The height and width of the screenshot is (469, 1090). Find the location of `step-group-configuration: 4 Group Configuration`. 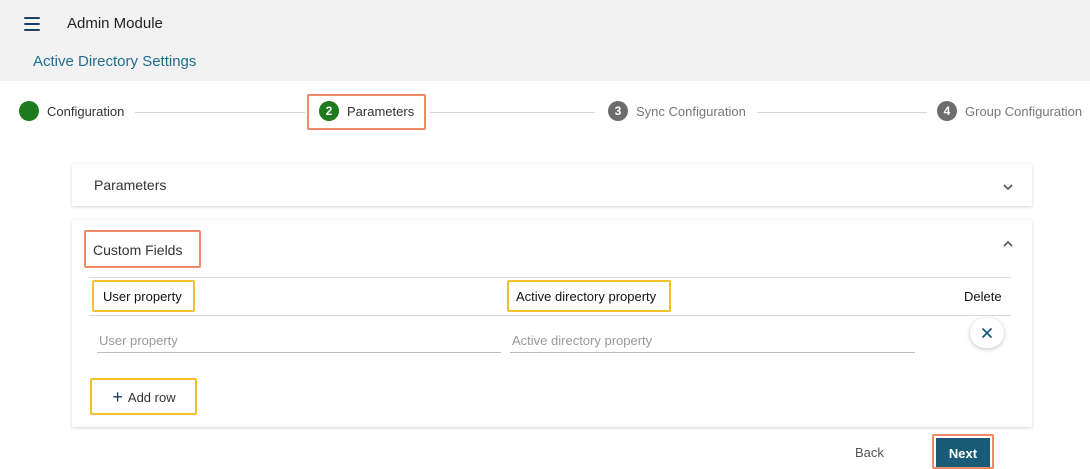

step-group-configuration: 4 Group Configuration is located at coordinates (1009, 111).